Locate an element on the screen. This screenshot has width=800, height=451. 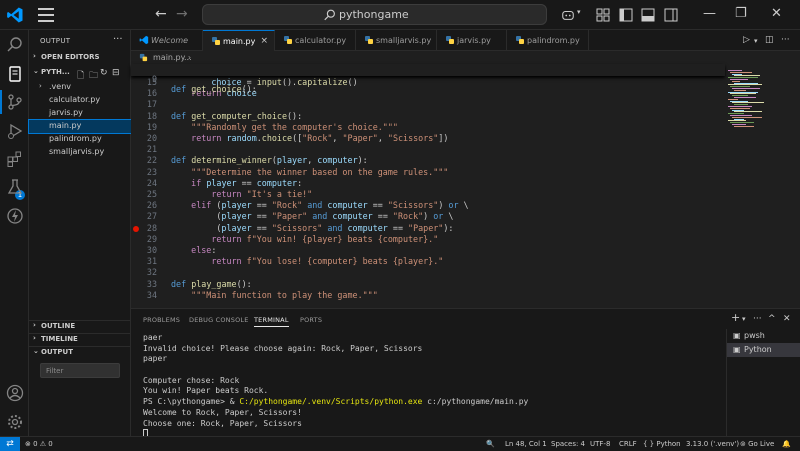
tree-item-label: palindrom.py is located at coordinates (75, 138).